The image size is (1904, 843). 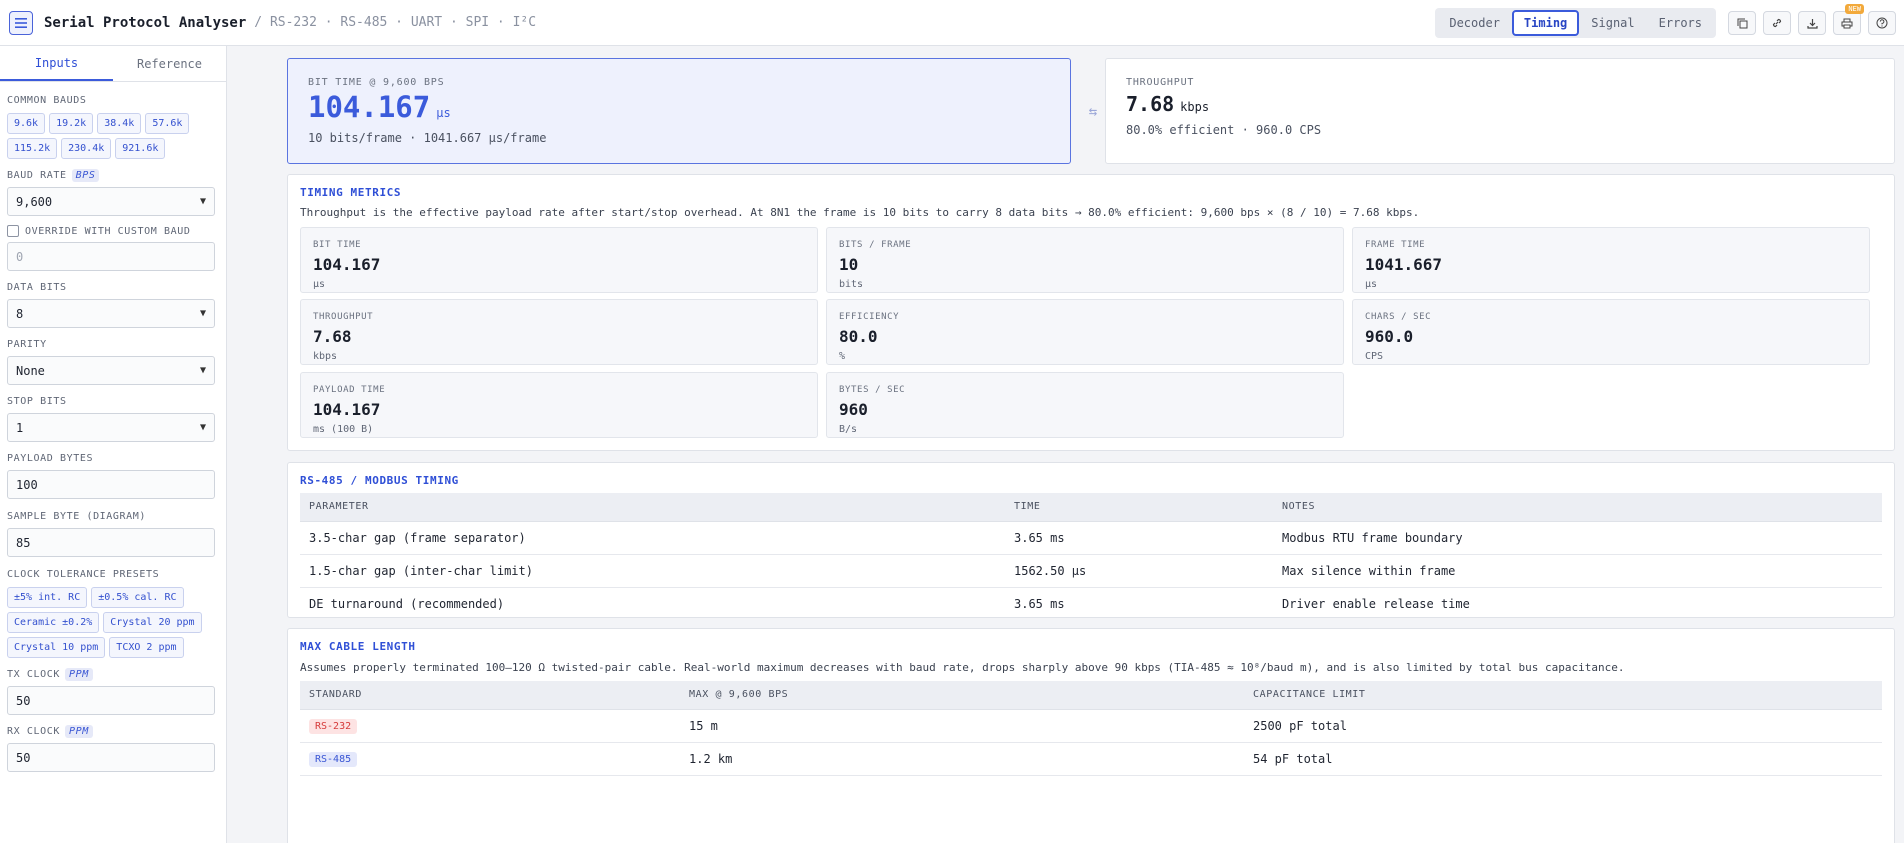 What do you see at coordinates (53, 622) in the screenshot?
I see `tolerance-chip: Ceramic ±0.2%` at bounding box center [53, 622].